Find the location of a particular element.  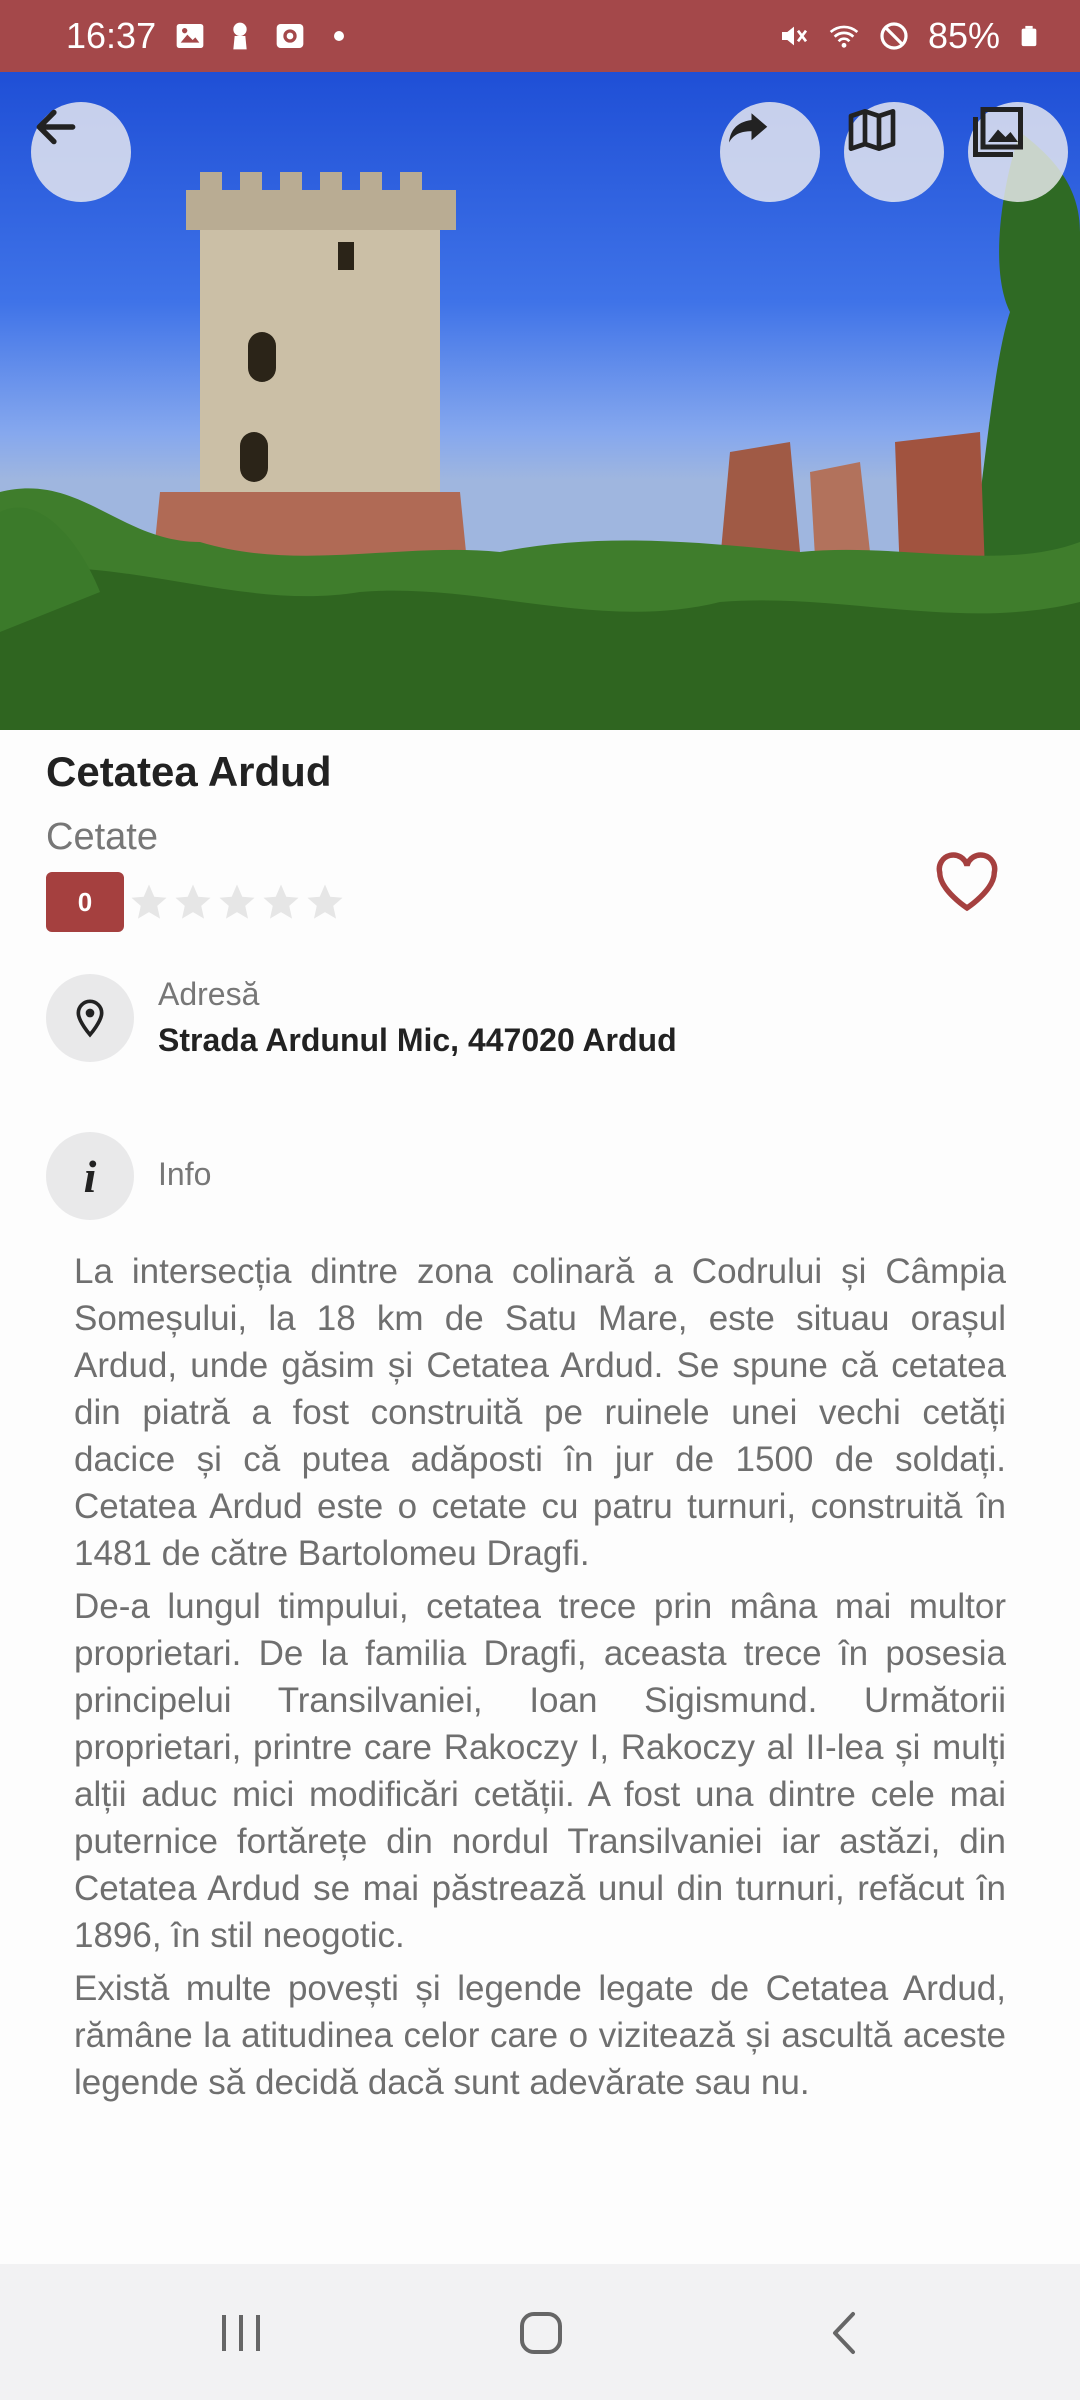

address-value: Strada Ardunul Mic, 447020 Ardud is located at coordinates (417, 1040).